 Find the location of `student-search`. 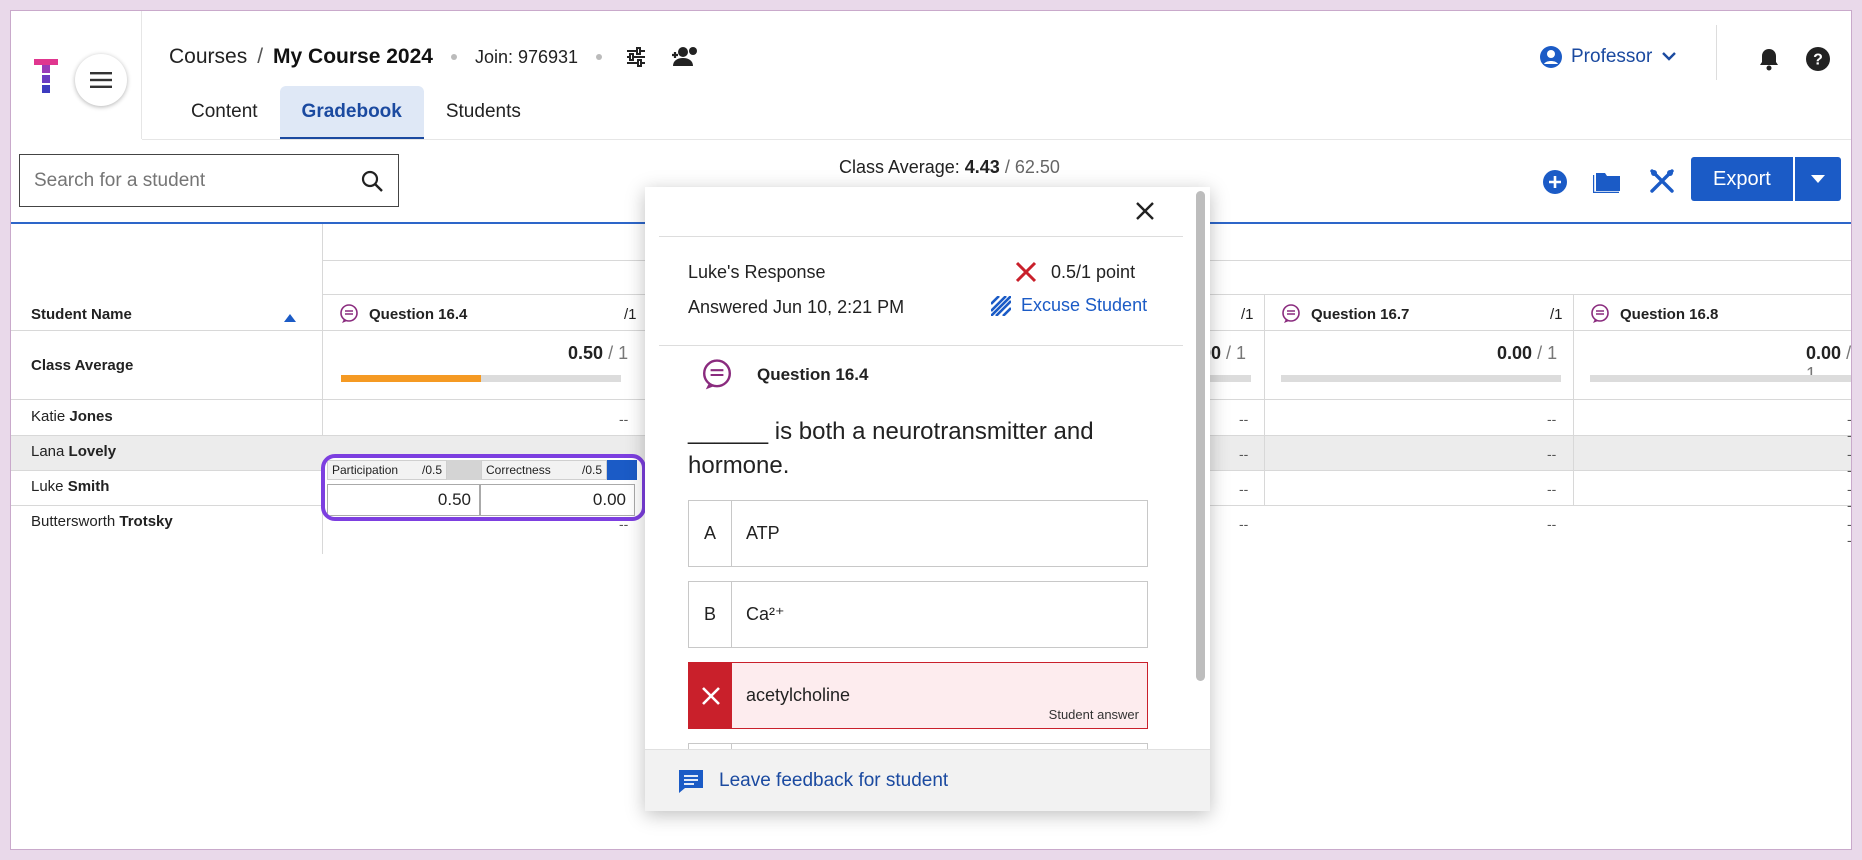

student-search is located at coordinates (209, 180).